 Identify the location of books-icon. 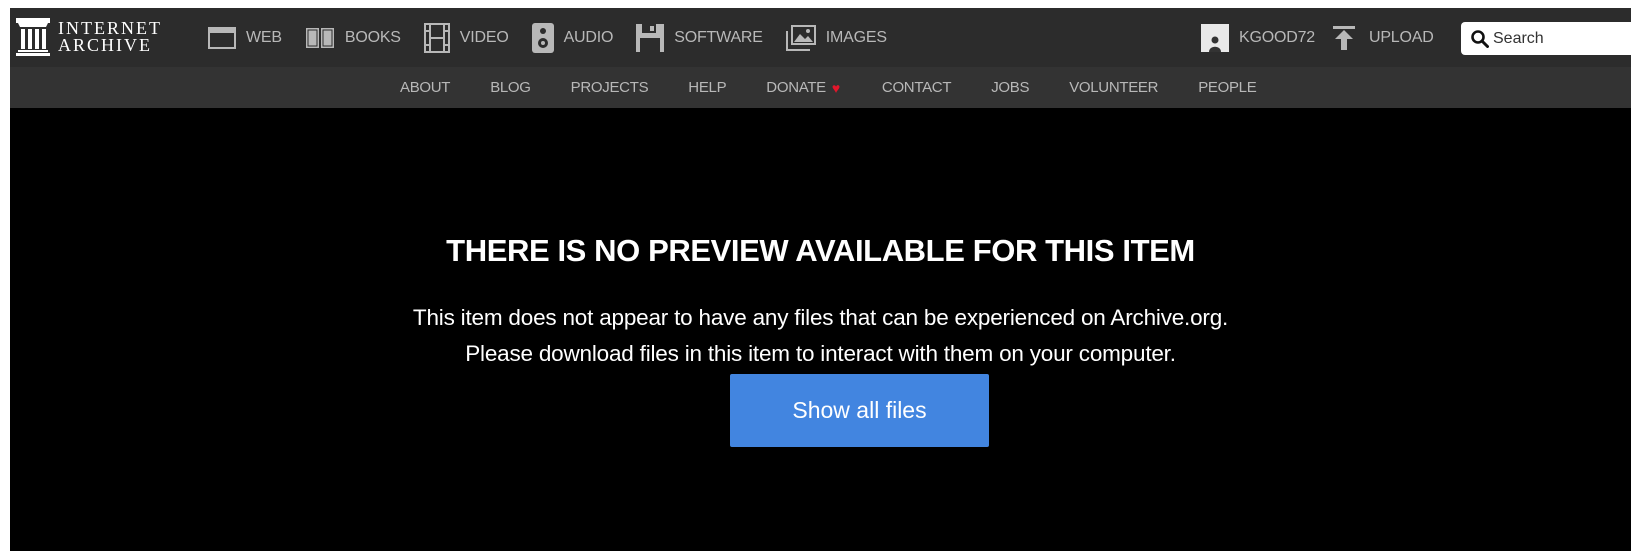
(319, 37).